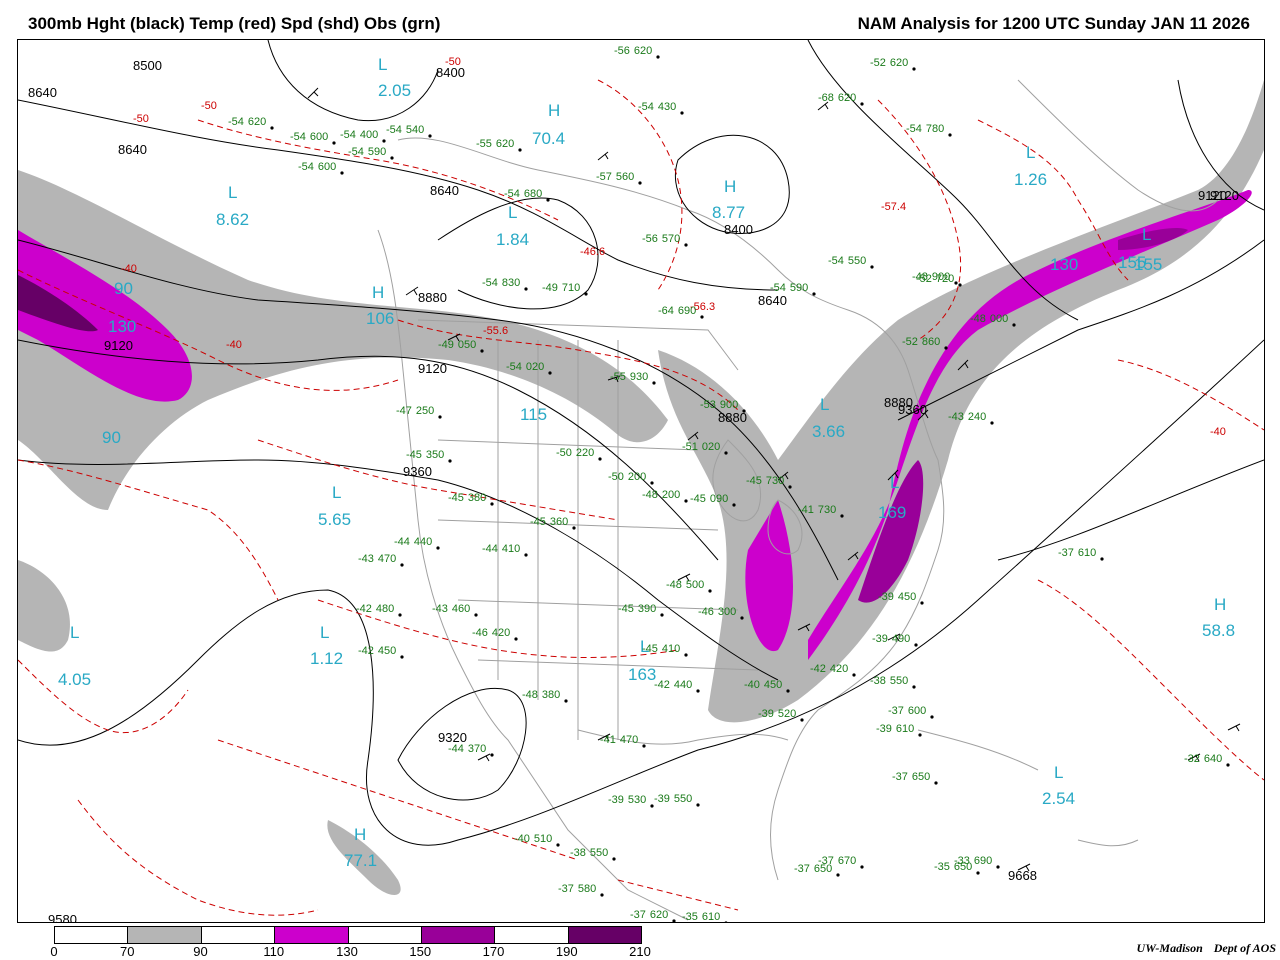 The image size is (1280, 960). Describe the element at coordinates (375, 609) in the screenshot. I see `station-temp-height: -42 480` at that location.